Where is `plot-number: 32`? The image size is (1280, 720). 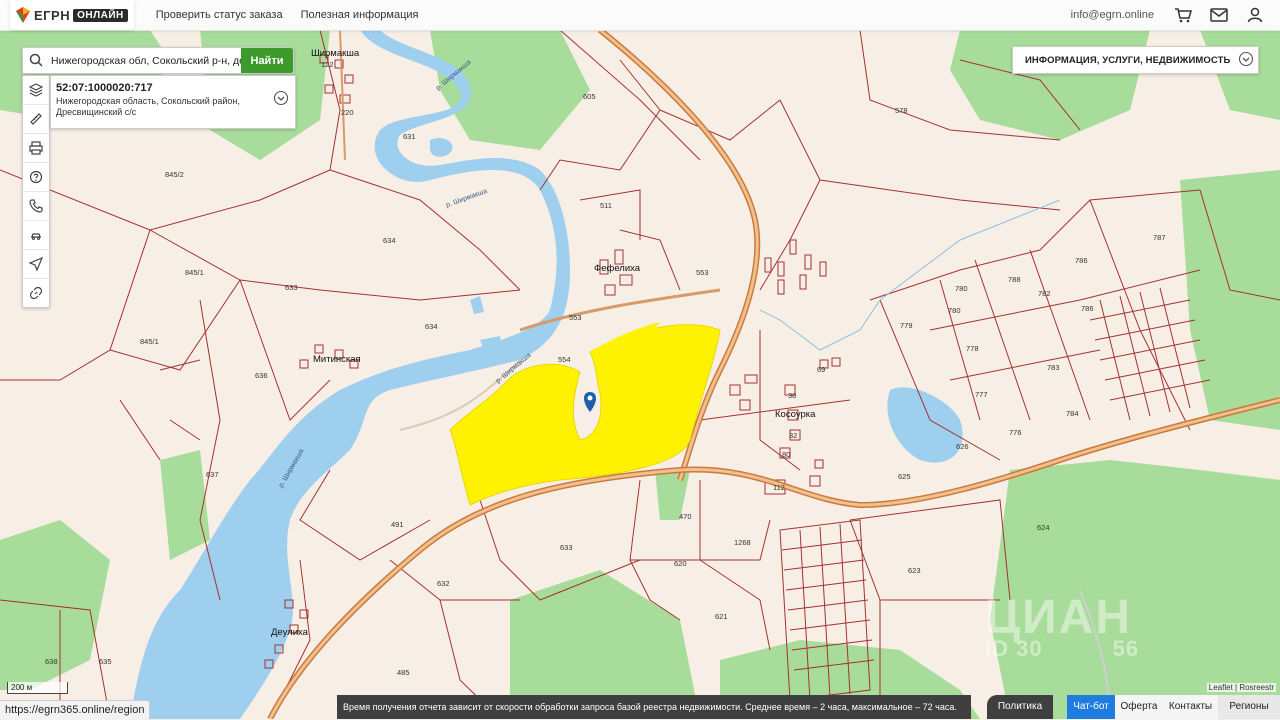
plot-number: 32 is located at coordinates (793, 435).